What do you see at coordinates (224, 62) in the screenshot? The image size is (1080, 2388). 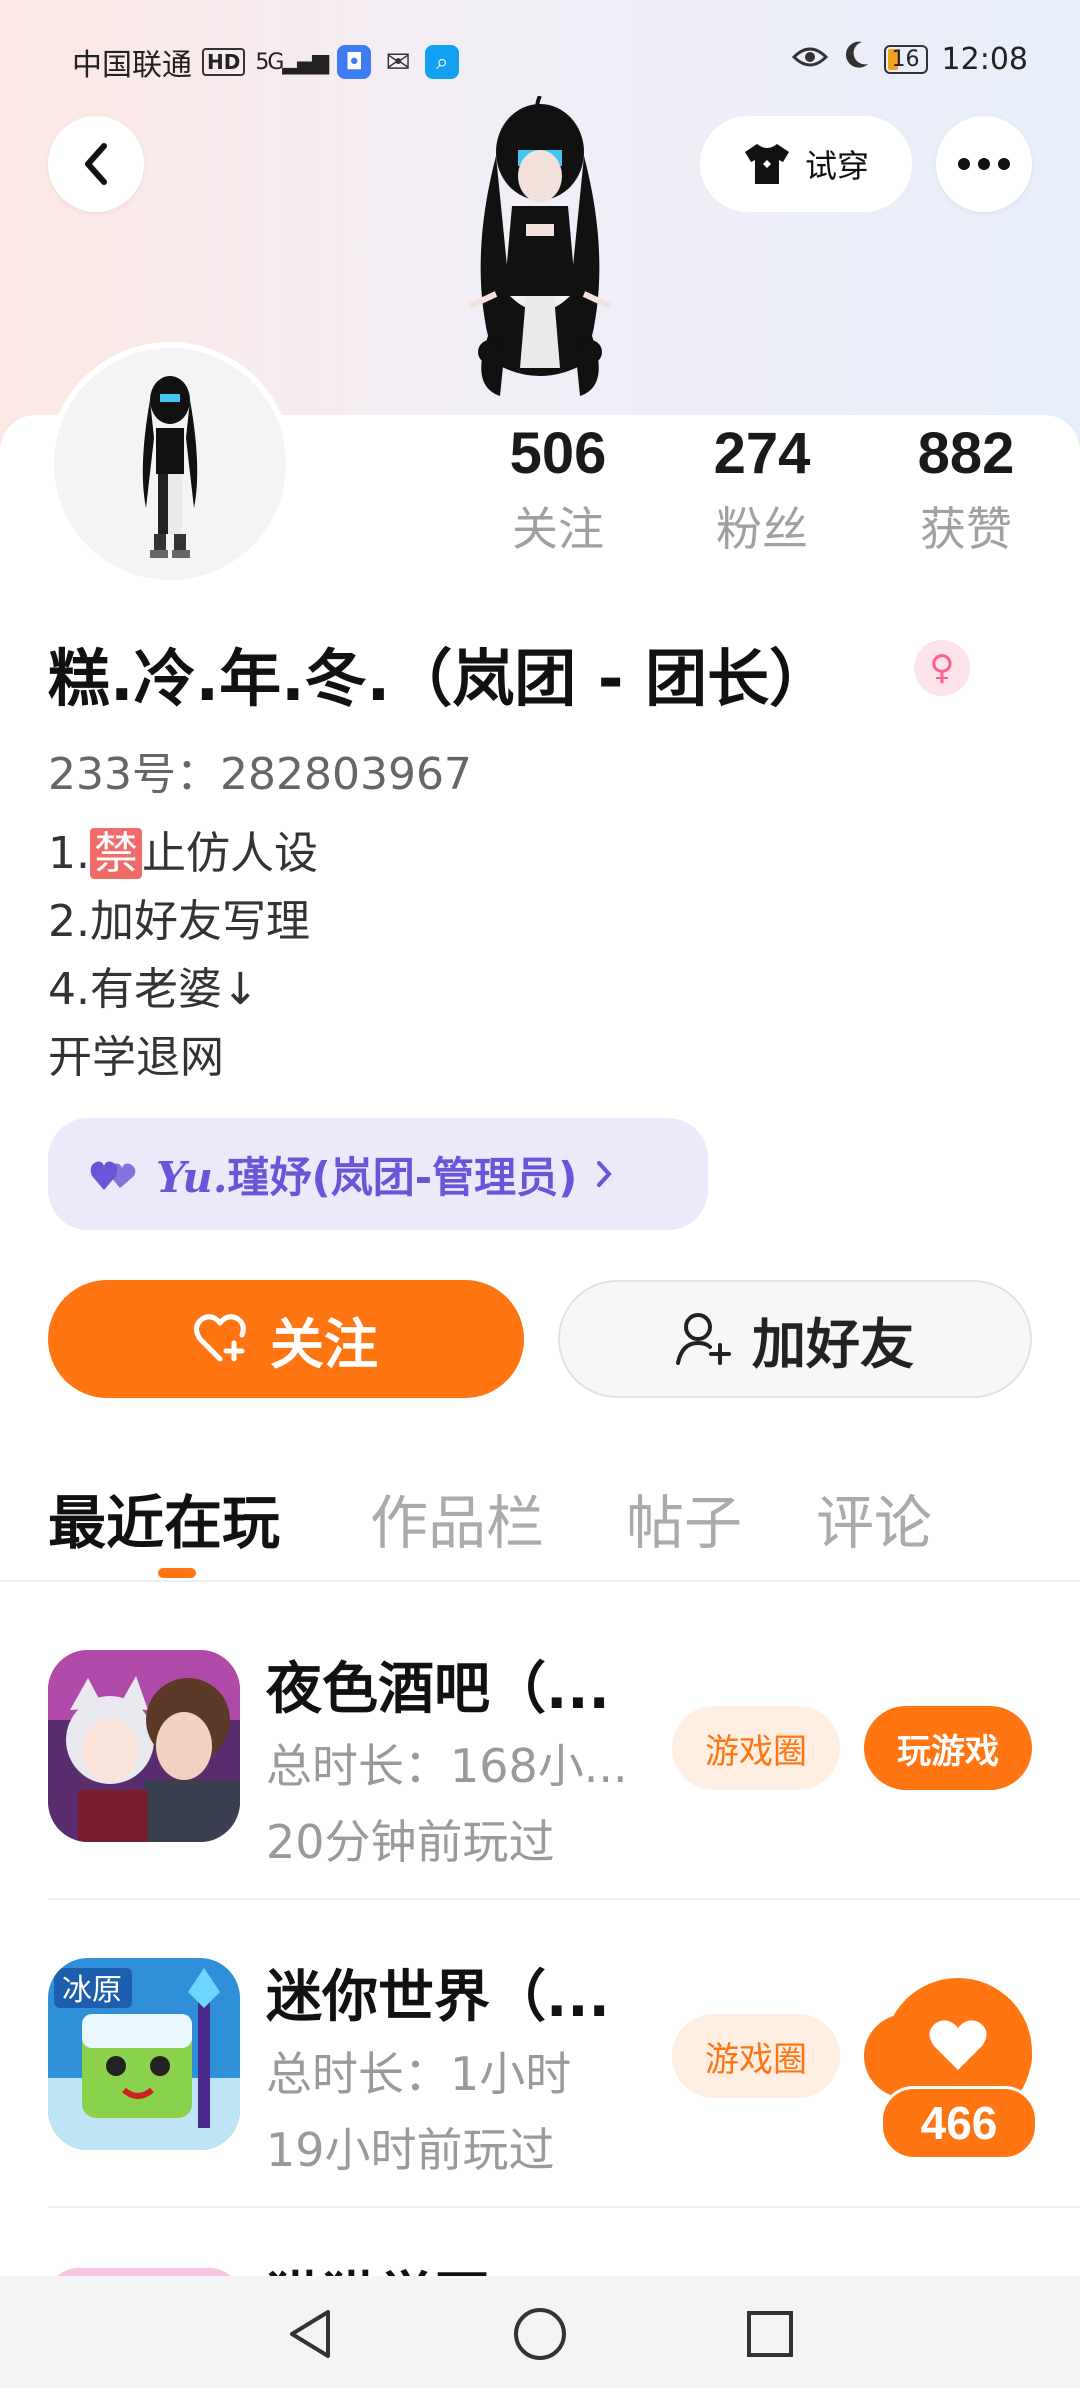 I see `hd-icon: HD` at bounding box center [224, 62].